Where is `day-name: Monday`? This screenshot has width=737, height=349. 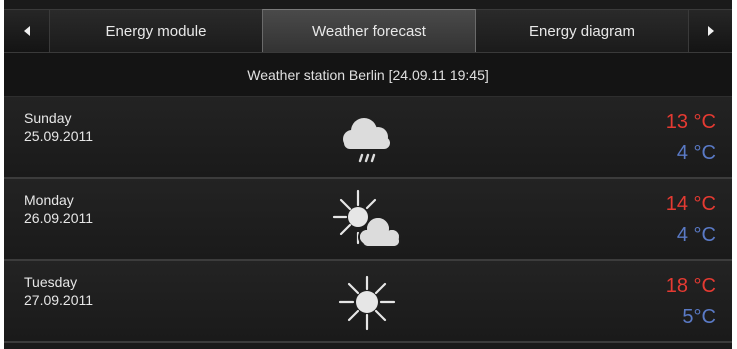
day-name: Monday is located at coordinates (49, 200).